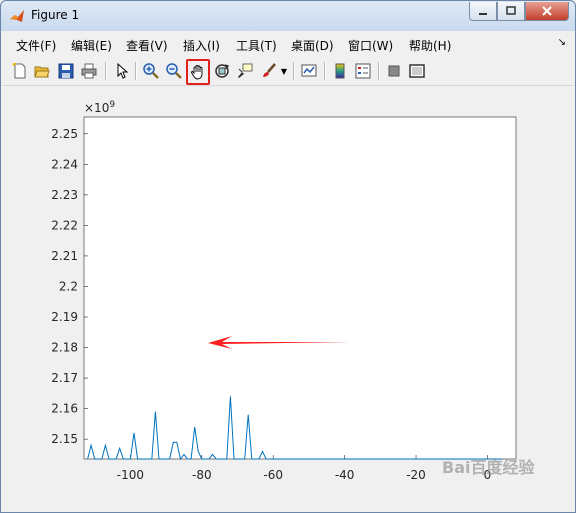  I want to click on hide-plot-tools-button, so click(394, 71).